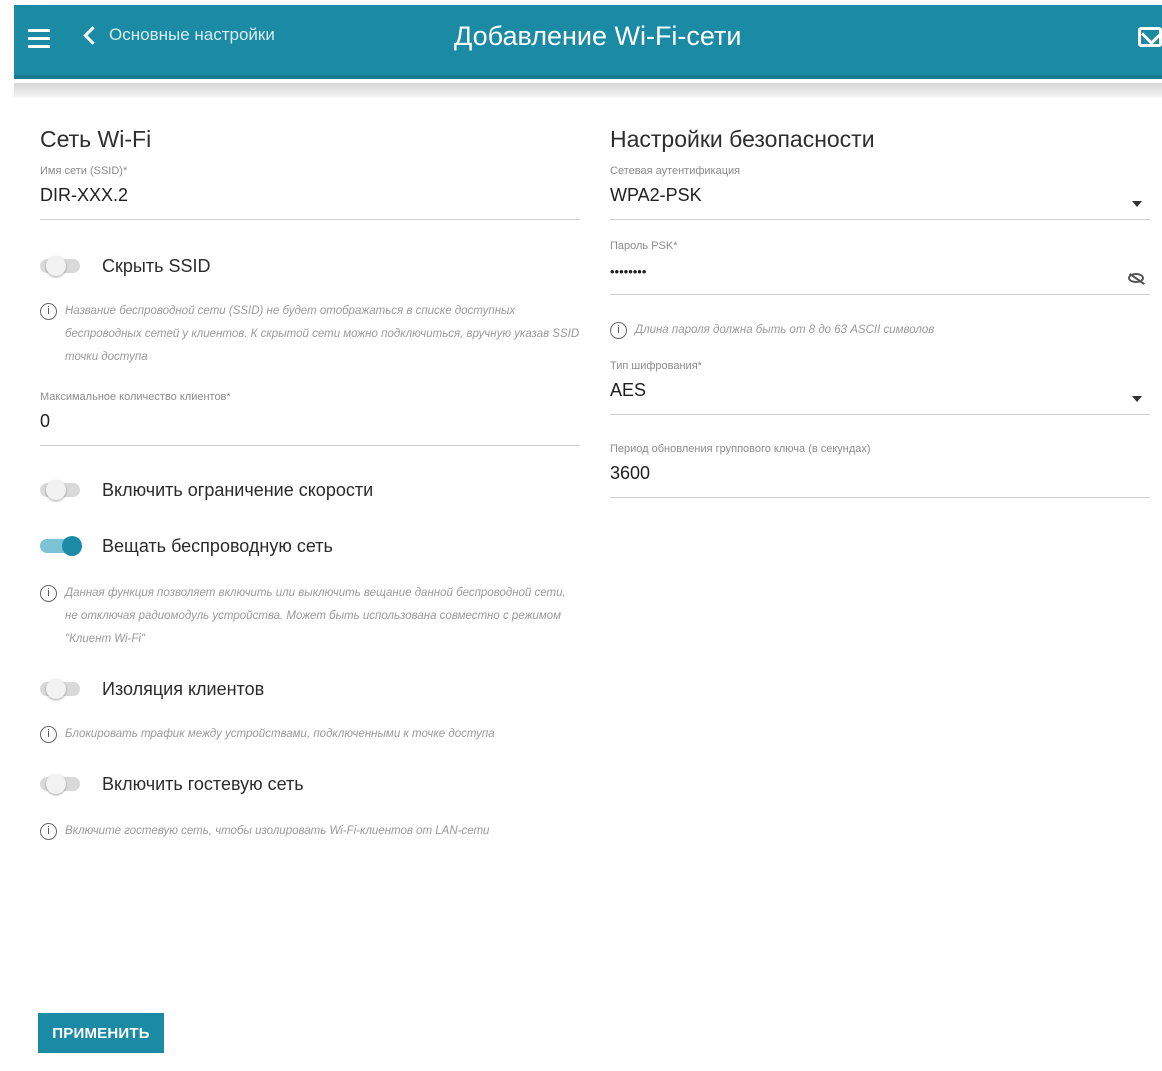  Describe the element at coordinates (880, 192) in the screenshot. I see `auth-select: Сетевая аутентификация WPA2-PSK` at that location.